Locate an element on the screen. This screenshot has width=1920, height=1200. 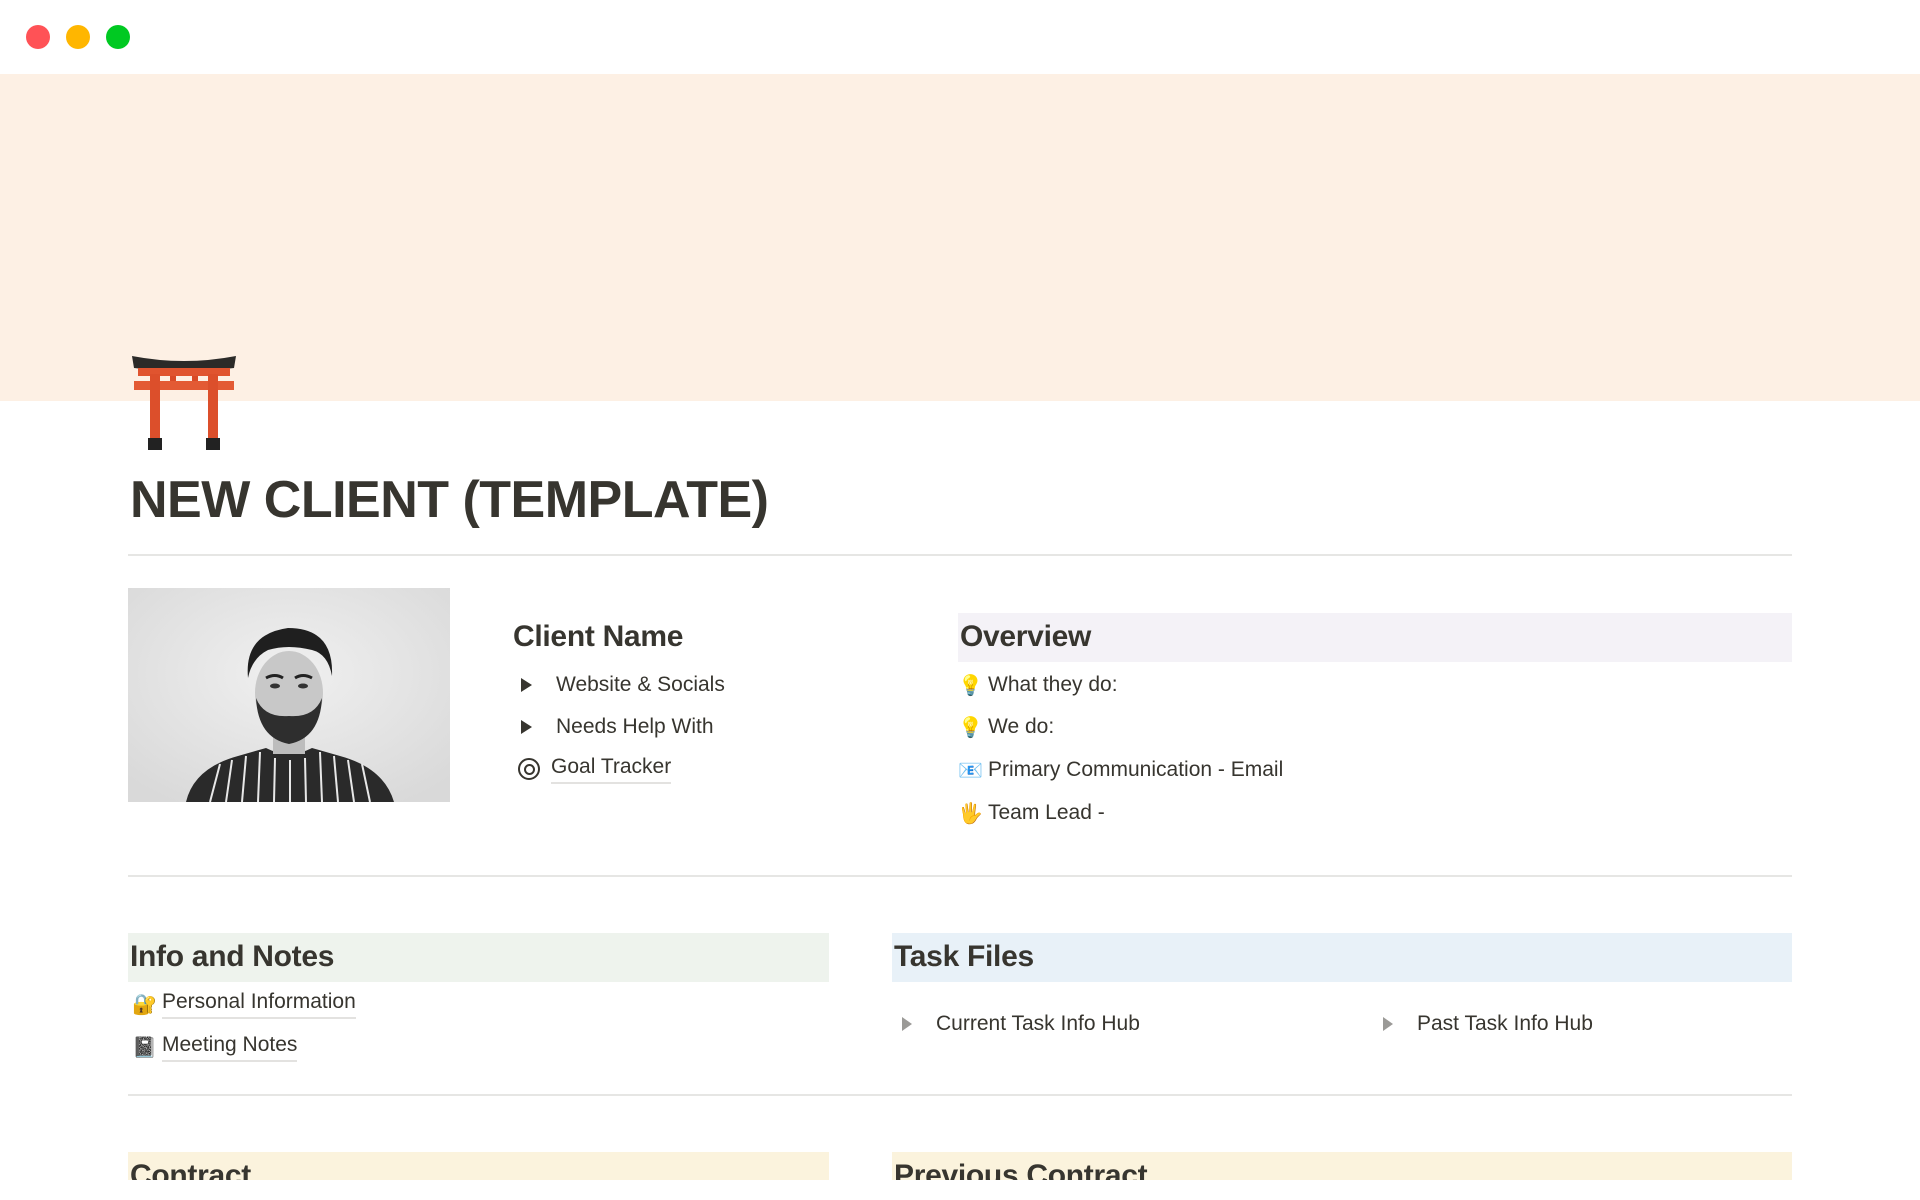
toggle-current-task-info-hub: Current Task Info Hub is located at coordinates (1017, 1024).